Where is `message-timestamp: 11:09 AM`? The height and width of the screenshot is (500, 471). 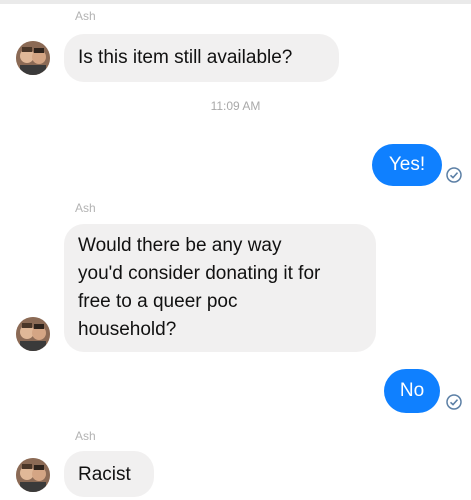 message-timestamp: 11:09 AM is located at coordinates (235, 106).